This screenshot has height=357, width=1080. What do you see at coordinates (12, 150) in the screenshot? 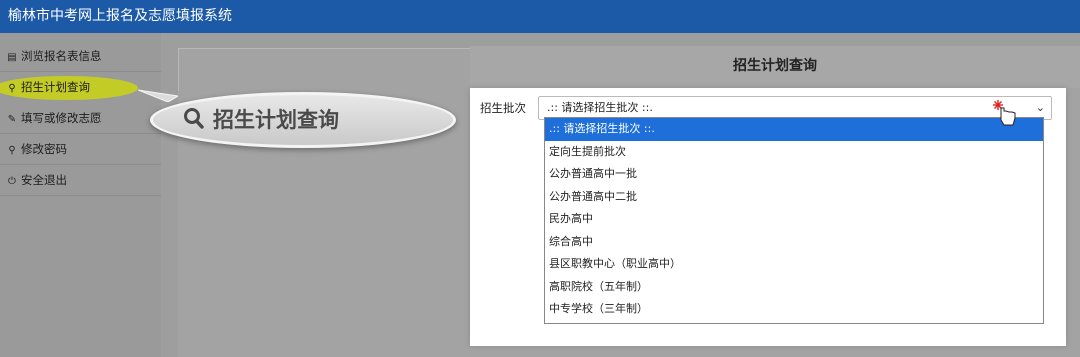
I see `key-icon: ⚲` at bounding box center [12, 150].